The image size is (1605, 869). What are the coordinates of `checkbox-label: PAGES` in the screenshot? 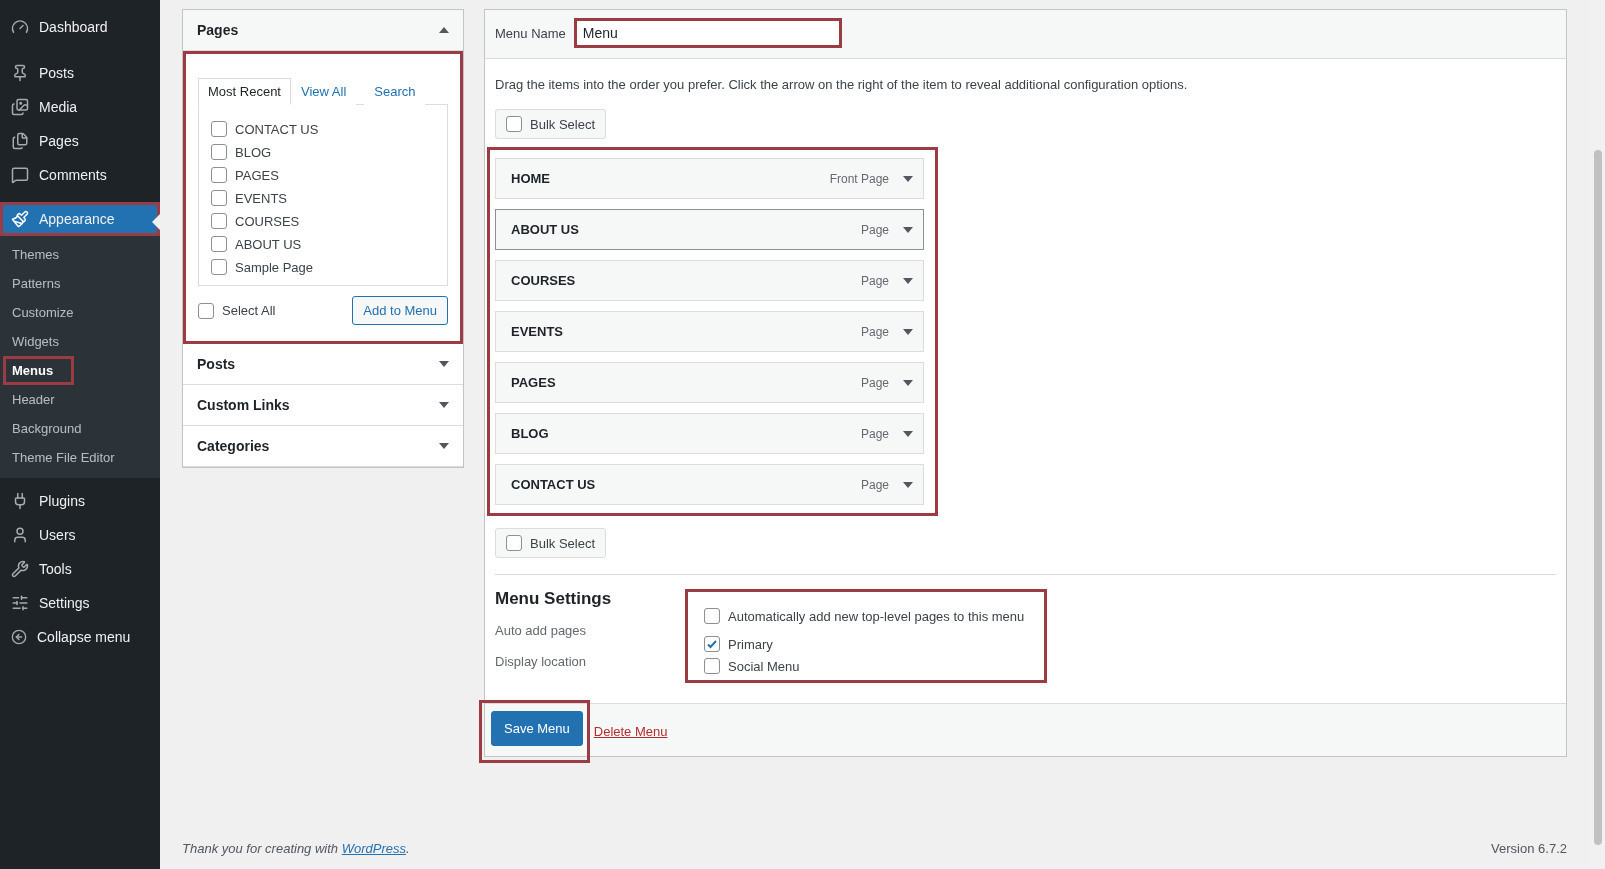 It's located at (257, 175).